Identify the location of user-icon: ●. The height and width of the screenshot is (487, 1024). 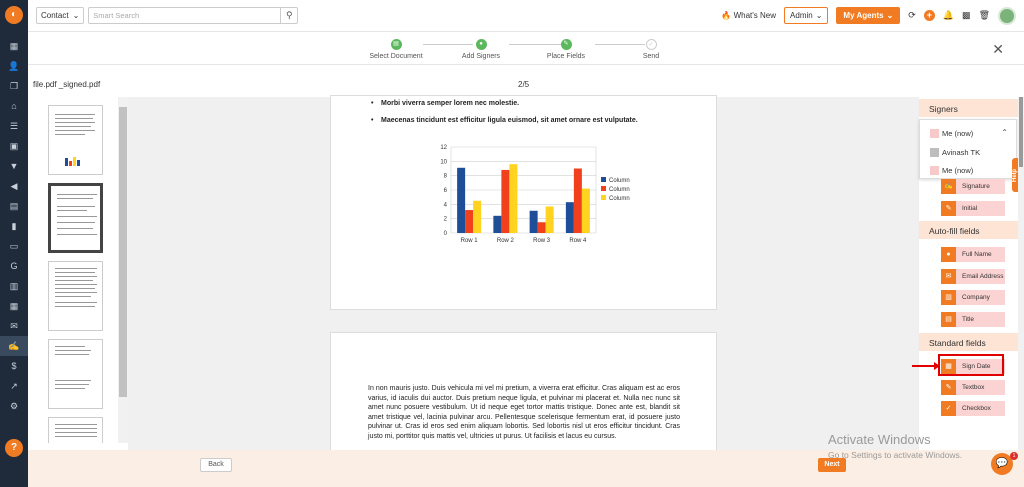
(481, 44).